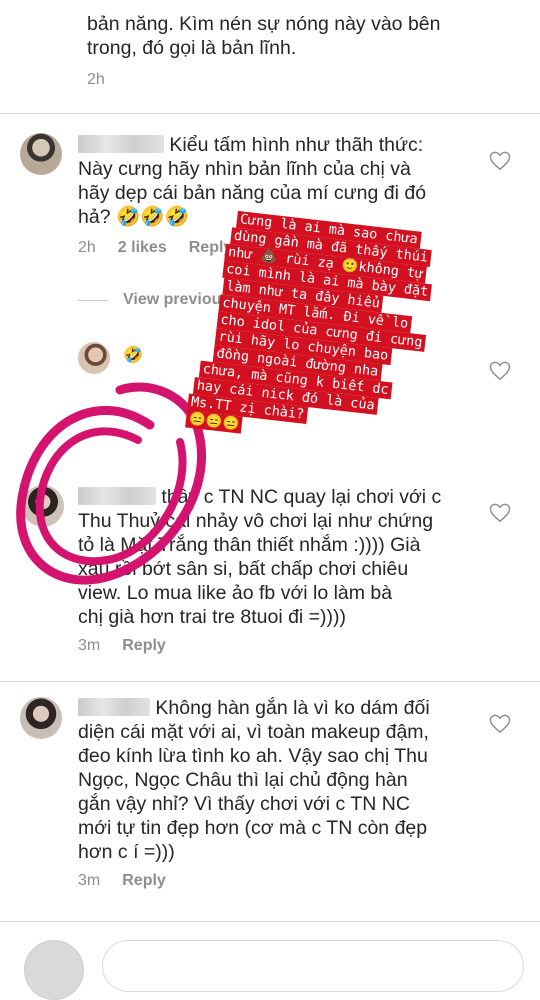 This screenshot has width=540, height=1000. I want to click on comment-meta: 2h, so click(107, 80).